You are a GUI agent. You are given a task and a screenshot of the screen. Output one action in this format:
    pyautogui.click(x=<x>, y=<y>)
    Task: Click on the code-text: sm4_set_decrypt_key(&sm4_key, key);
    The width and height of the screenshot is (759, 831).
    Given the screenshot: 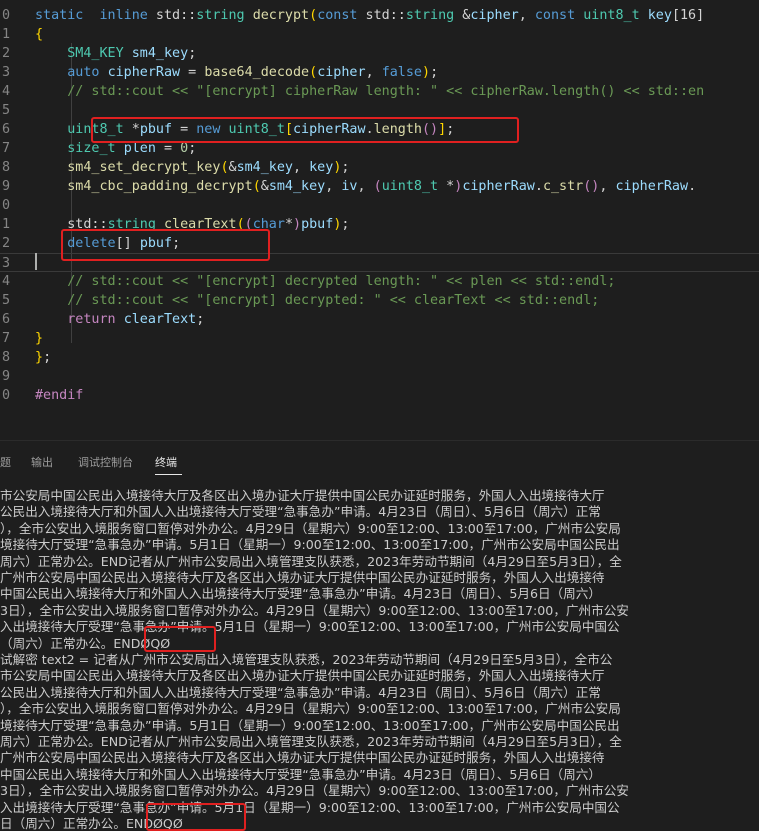 What is the action you would take?
    pyautogui.click(x=208, y=167)
    